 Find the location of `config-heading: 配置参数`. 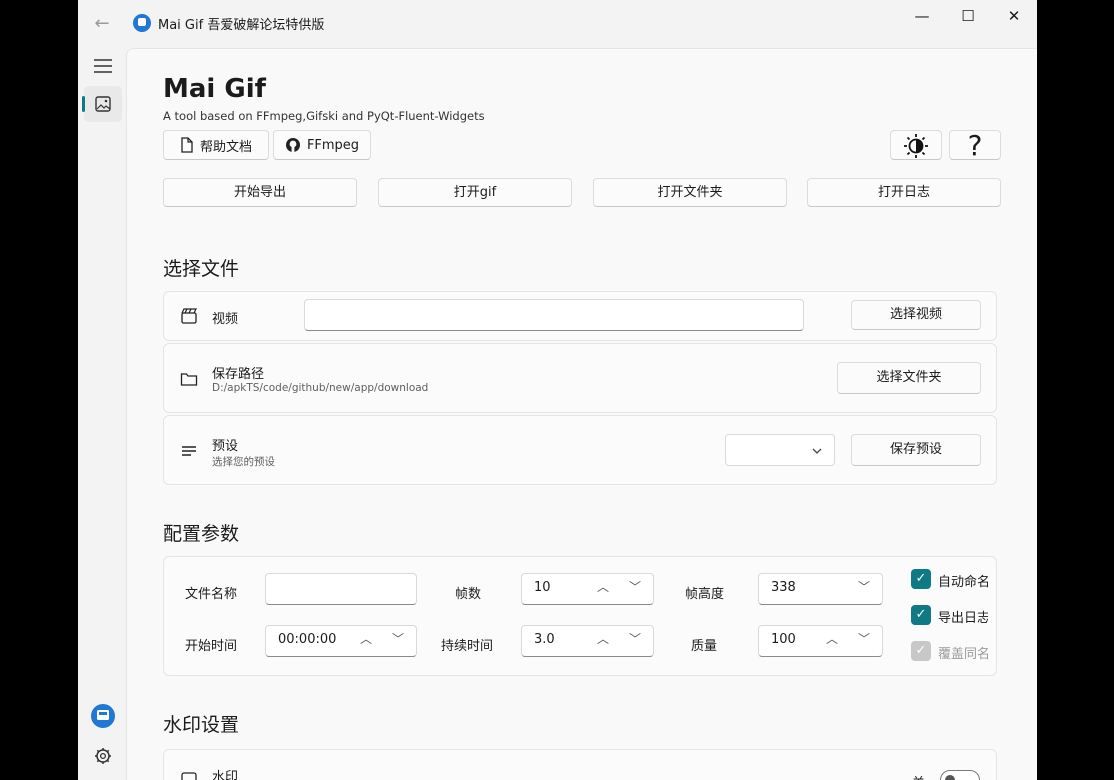

config-heading: 配置参数 is located at coordinates (201, 534).